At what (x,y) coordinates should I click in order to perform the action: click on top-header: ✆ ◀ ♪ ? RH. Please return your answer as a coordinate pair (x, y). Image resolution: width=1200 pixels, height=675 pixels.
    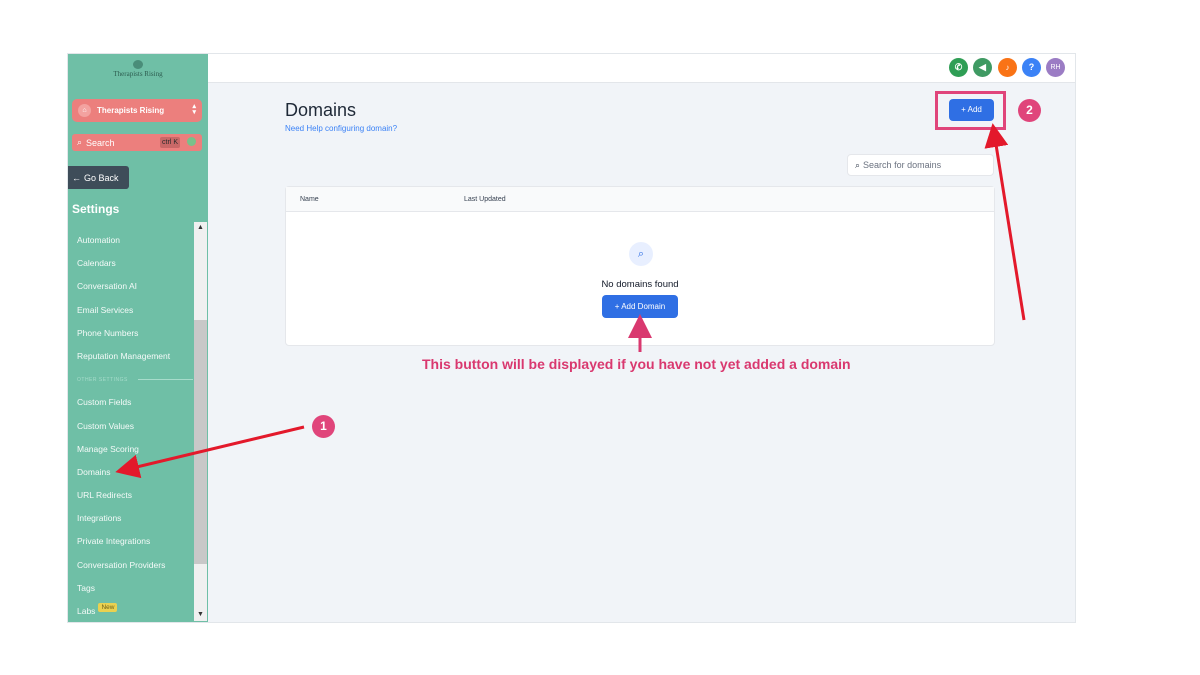
    Looking at the image, I should click on (641, 68).